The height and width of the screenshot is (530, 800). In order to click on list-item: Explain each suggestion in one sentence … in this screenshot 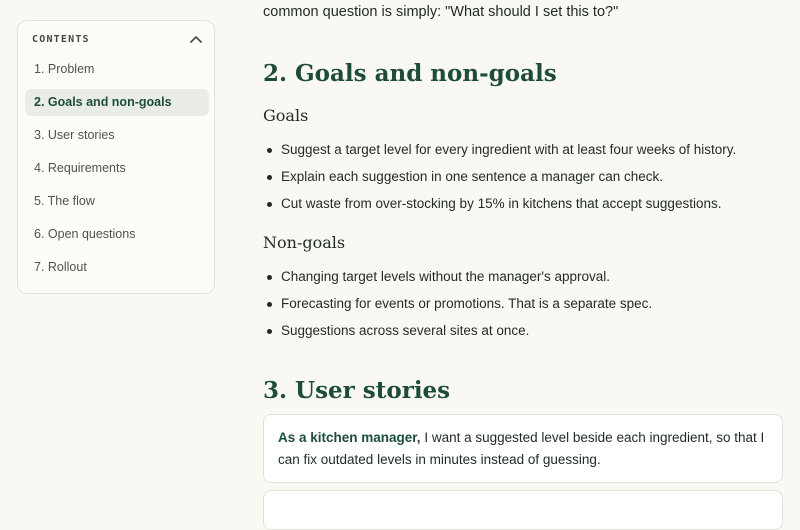, I will do `click(523, 176)`.